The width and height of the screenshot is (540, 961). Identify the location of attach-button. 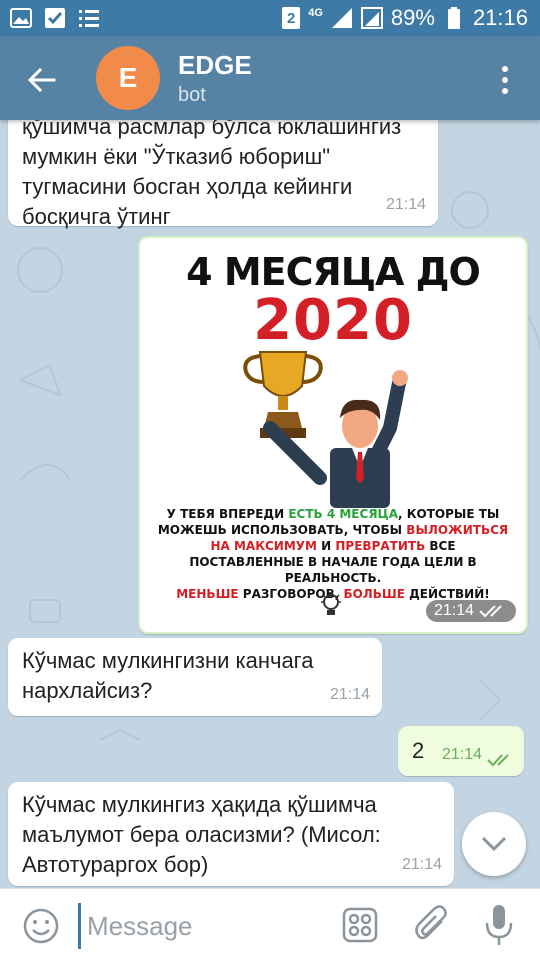
(432, 925).